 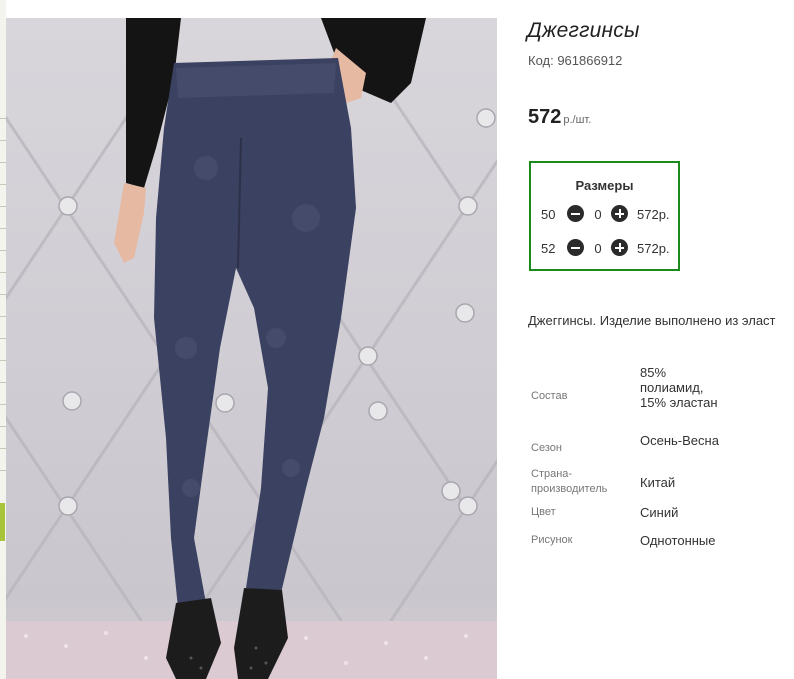 I want to click on product-price: 572 р./шт., so click(x=559, y=117).